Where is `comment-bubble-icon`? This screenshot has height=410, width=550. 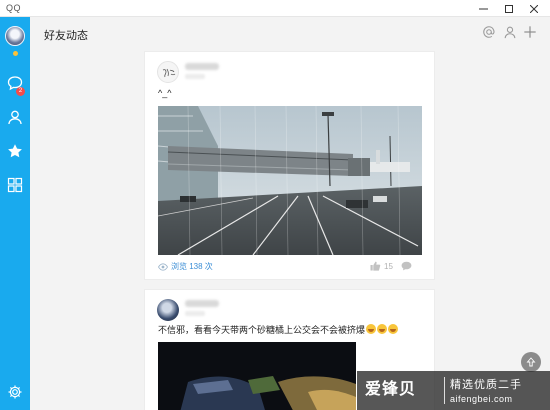
comment-bubble-icon is located at coordinates (406, 266).